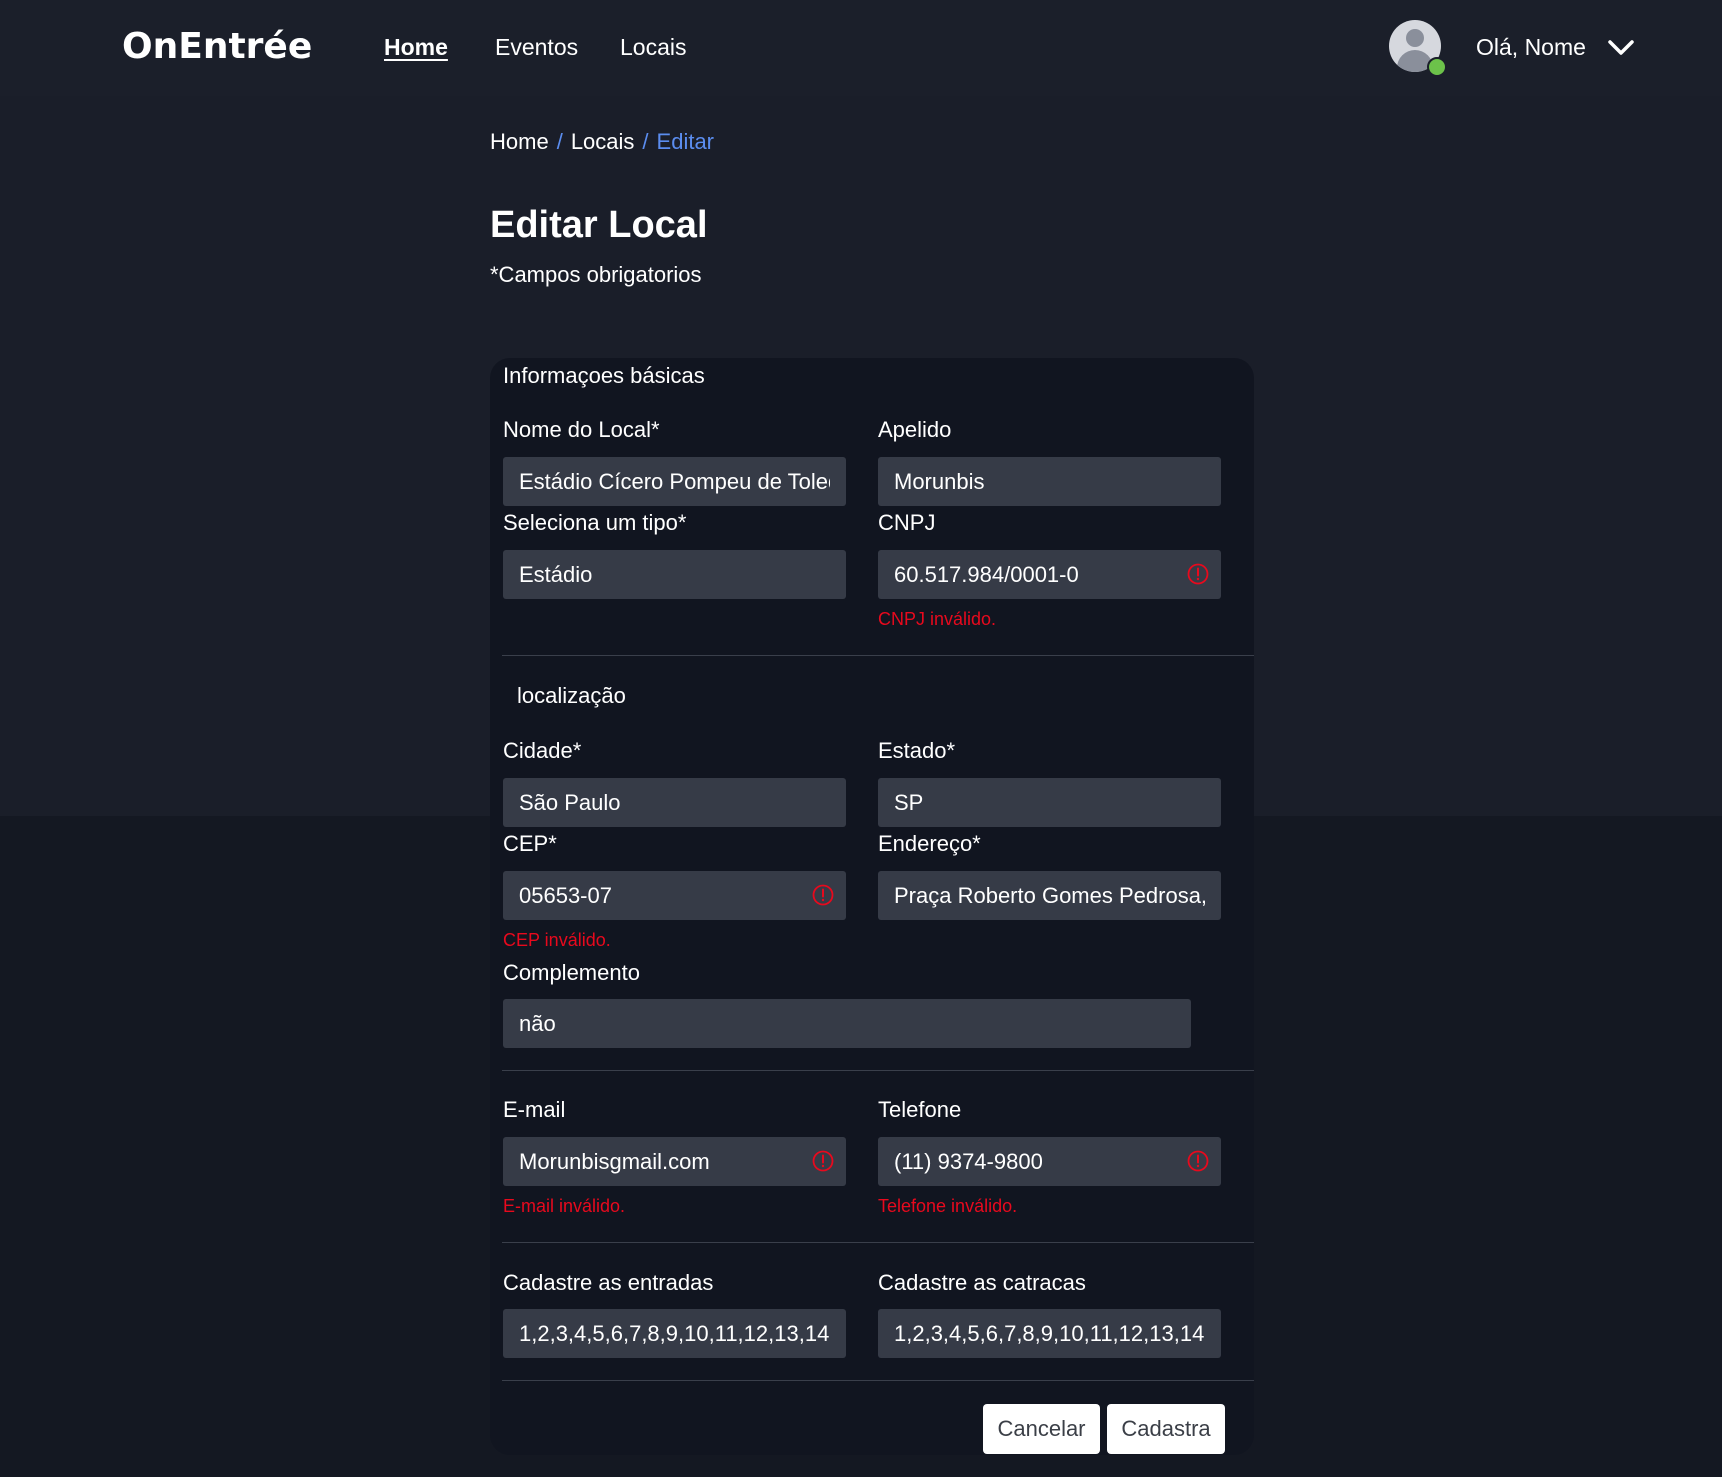 The width and height of the screenshot is (1722, 1477). What do you see at coordinates (685, 141) in the screenshot?
I see `breadcrumb-editar: Editar` at bounding box center [685, 141].